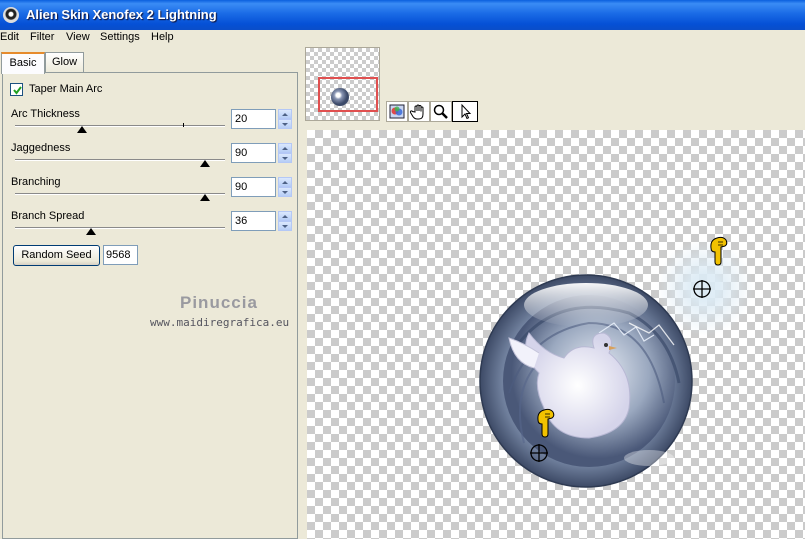 The height and width of the screenshot is (539, 805). I want to click on zoom-tool-button, so click(441, 111).